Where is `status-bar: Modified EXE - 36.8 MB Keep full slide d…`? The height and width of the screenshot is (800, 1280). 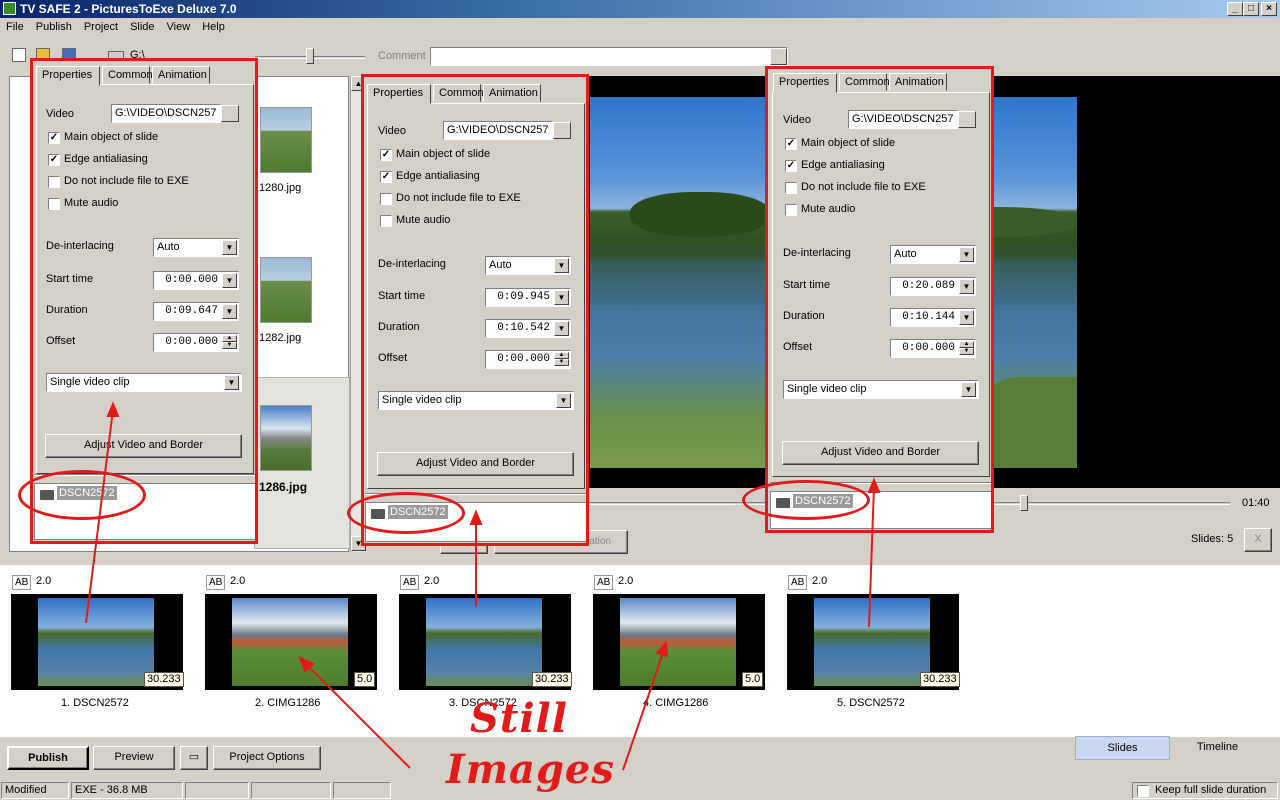 status-bar: Modified EXE - 36.8 MB Keep full slide d… is located at coordinates (640, 790).